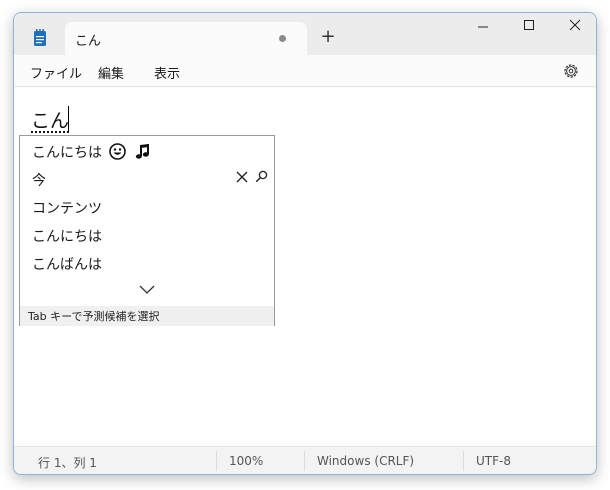 The width and height of the screenshot is (610, 490). Describe the element at coordinates (186, 38) in the screenshot. I see `tab-document: こん` at that location.